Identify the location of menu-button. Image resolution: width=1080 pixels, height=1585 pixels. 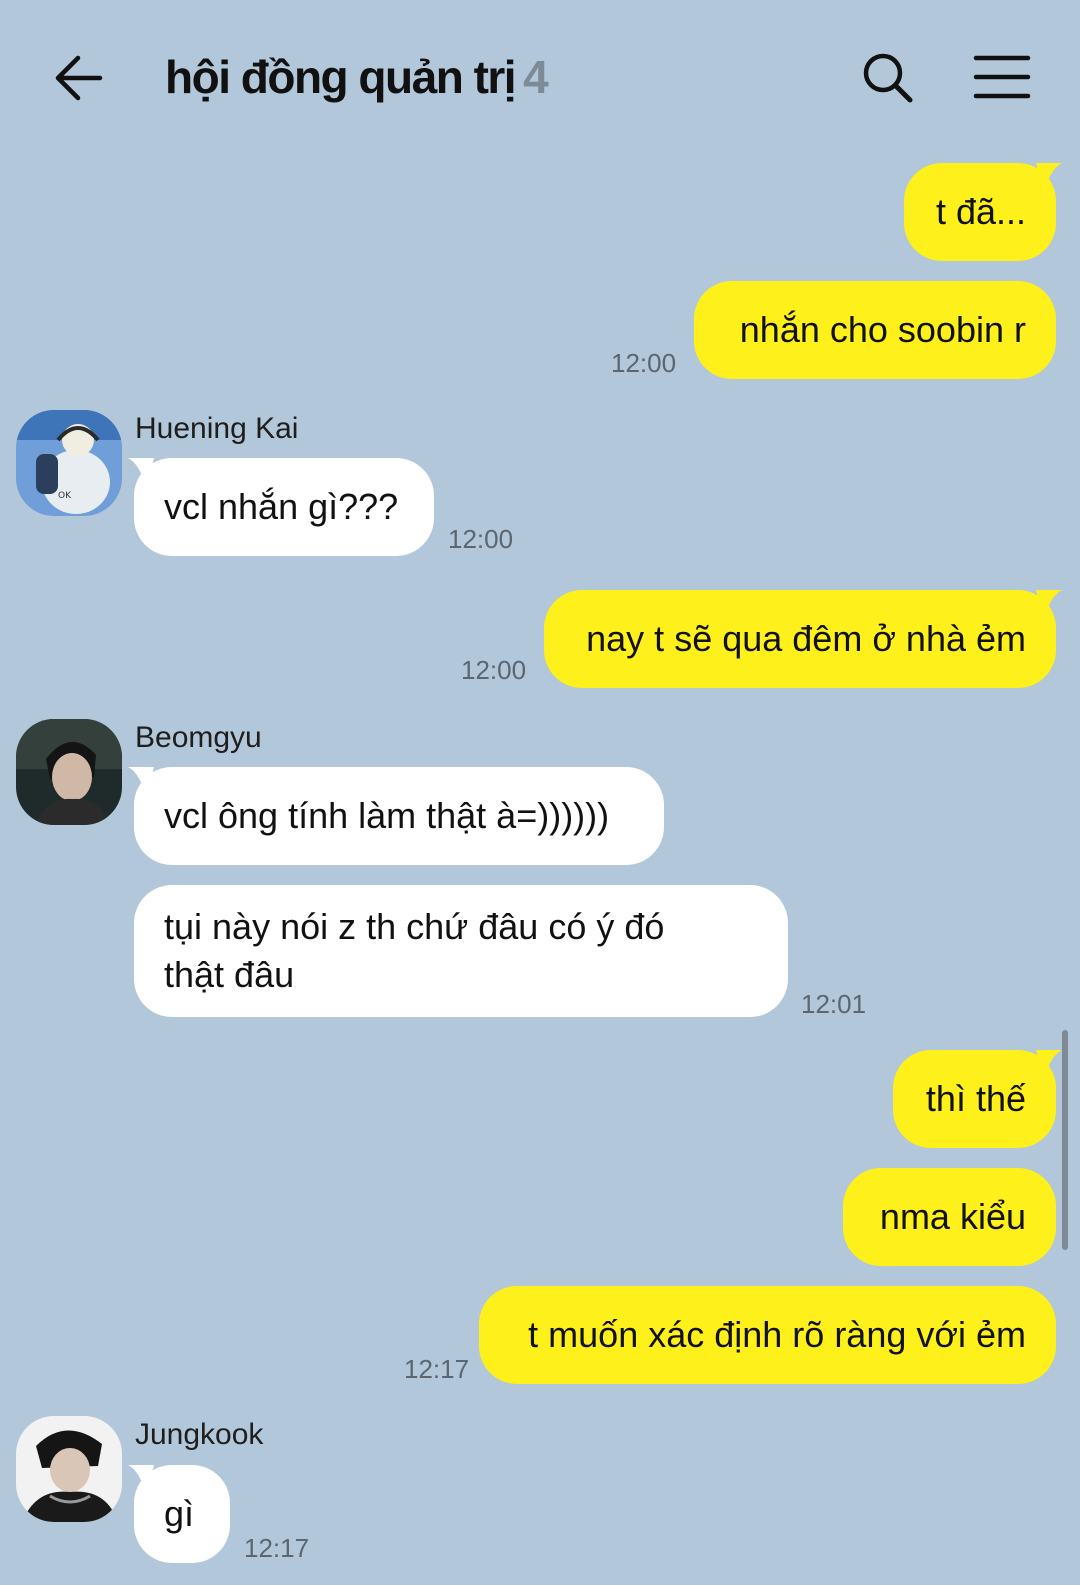
(1002, 77).